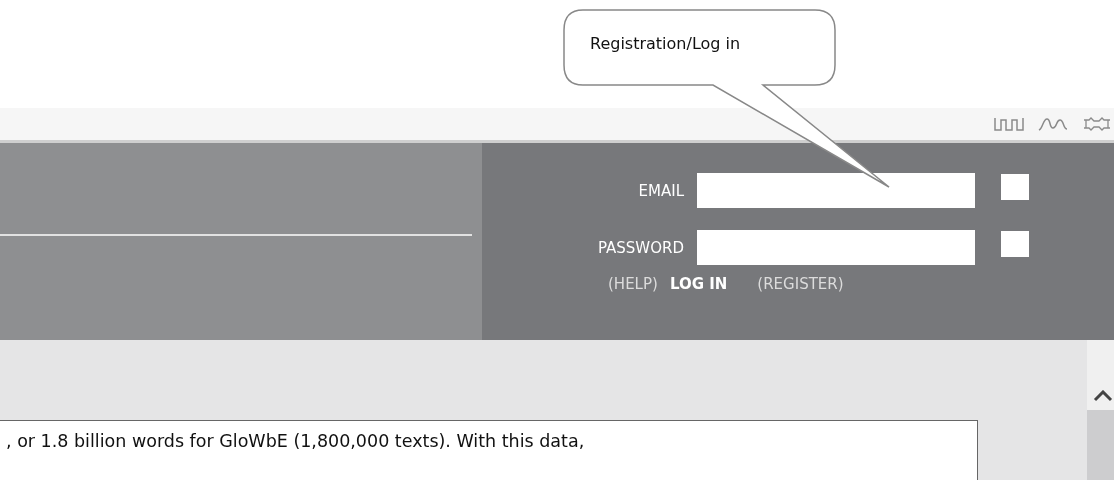 The image size is (1114, 480). I want to click on field-label: PASSWORD, so click(640, 247).